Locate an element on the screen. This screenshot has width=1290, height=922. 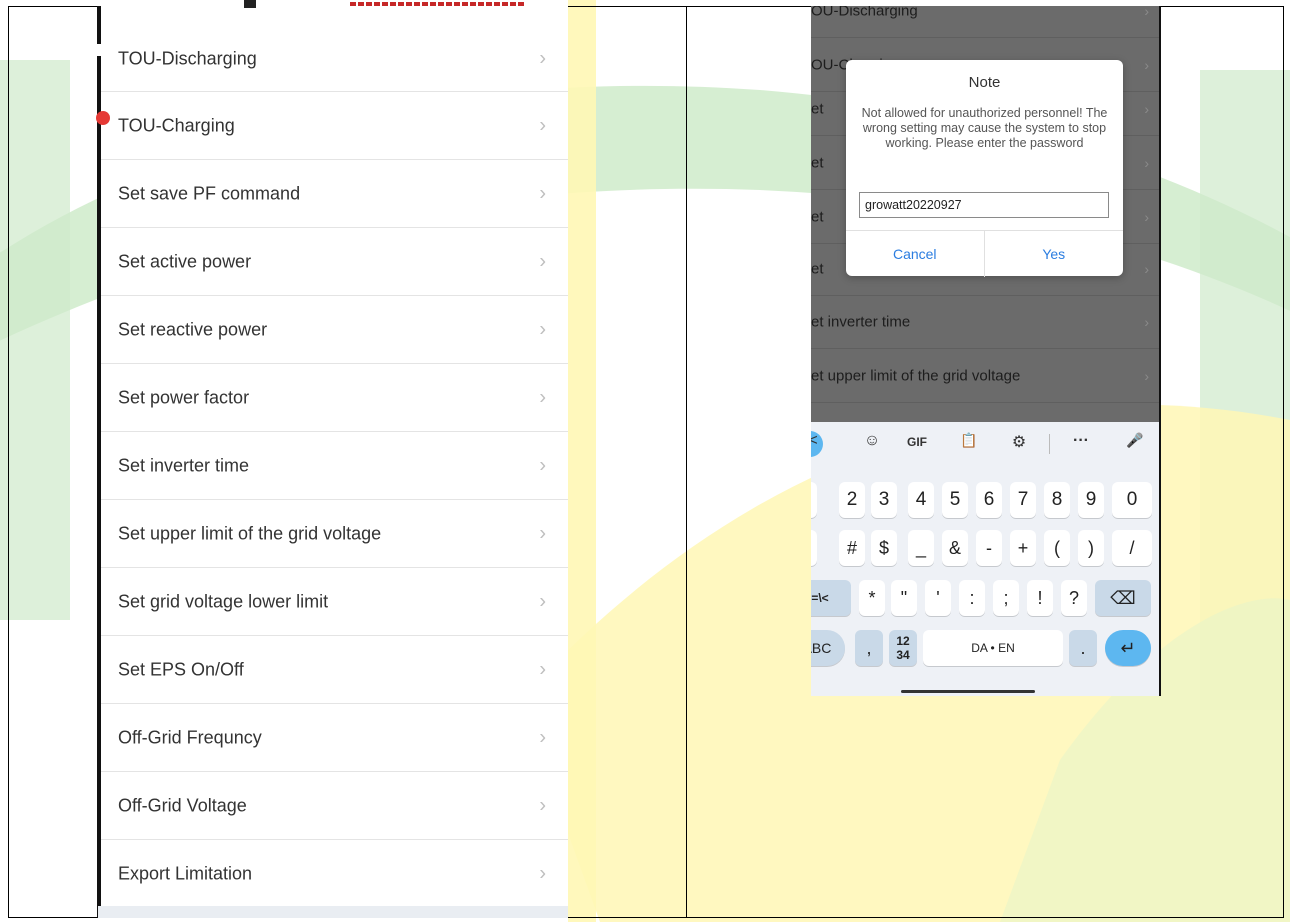
gif-icon: GIF is located at coordinates (917, 442).